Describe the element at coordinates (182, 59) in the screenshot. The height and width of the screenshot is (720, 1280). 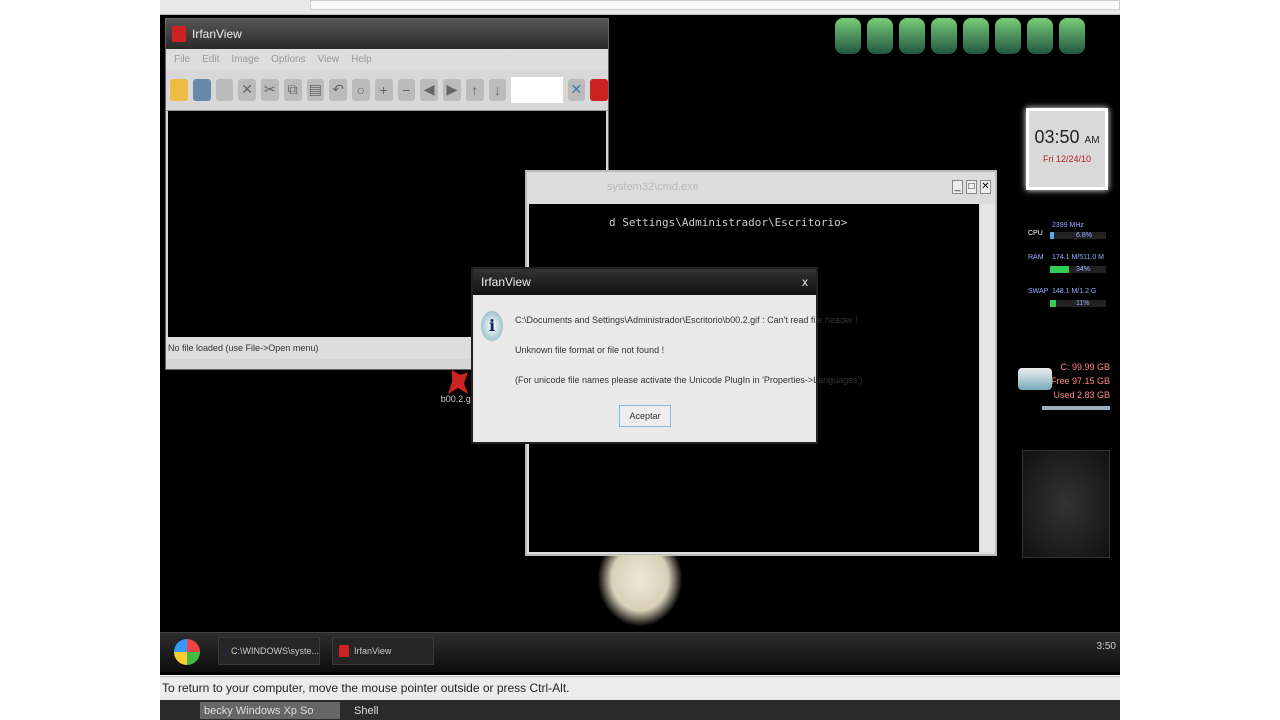
I see `menu-file: File` at that location.